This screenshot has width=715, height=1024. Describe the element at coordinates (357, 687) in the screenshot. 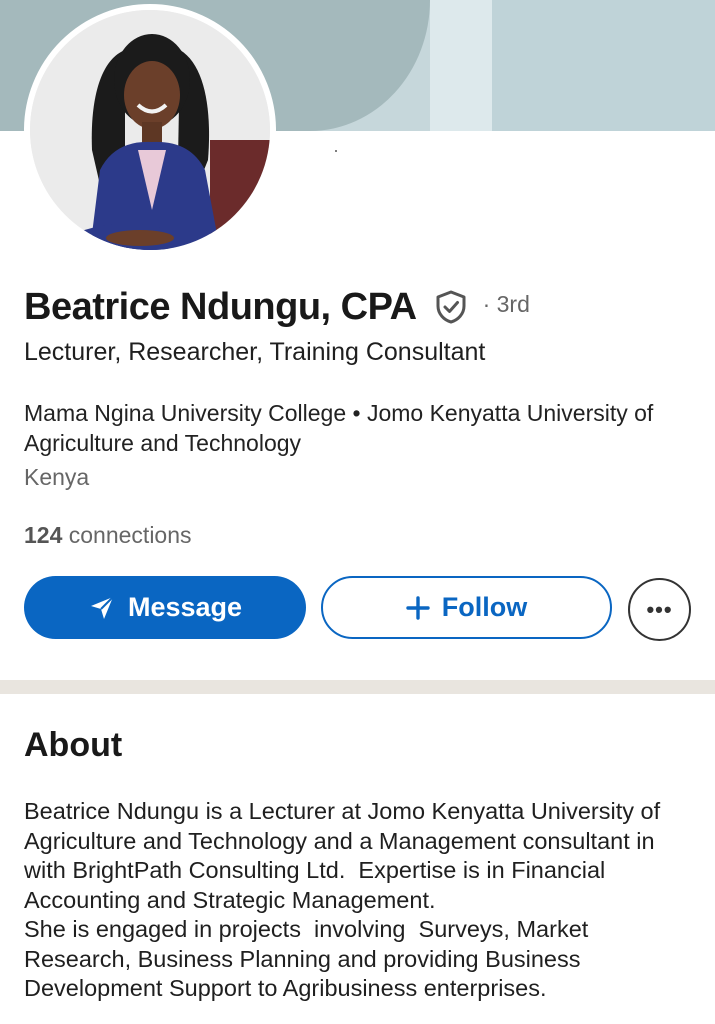

I see `section-divider` at that location.